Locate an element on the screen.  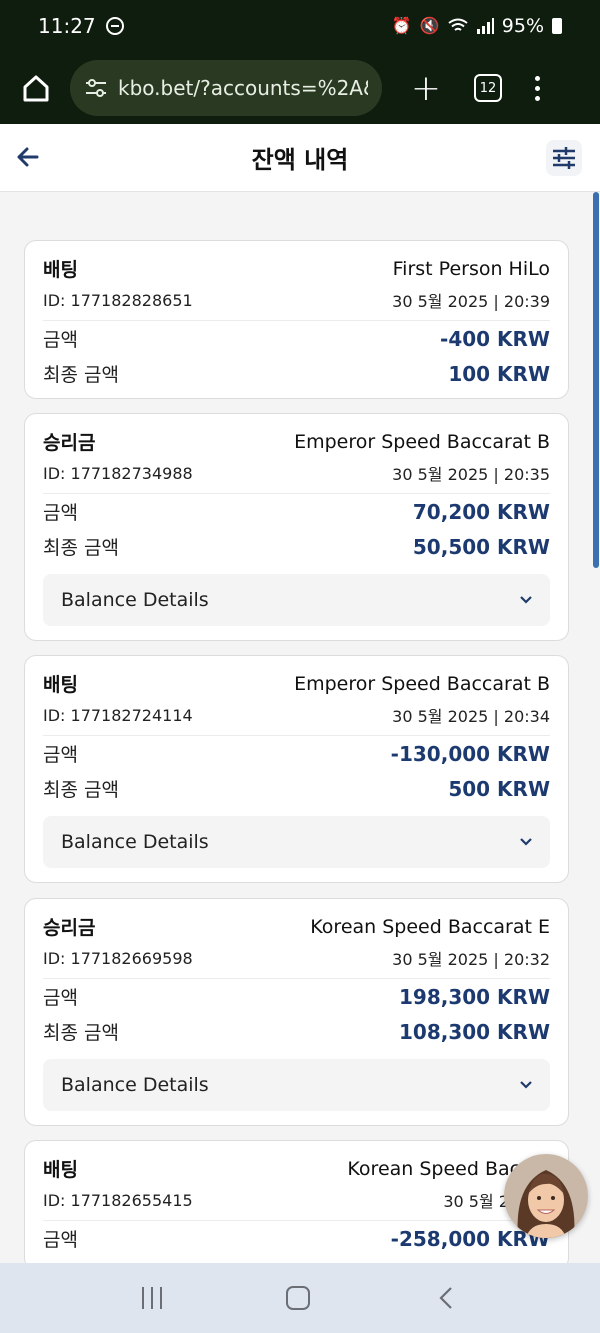
battery-icon is located at coordinates (557, 26).